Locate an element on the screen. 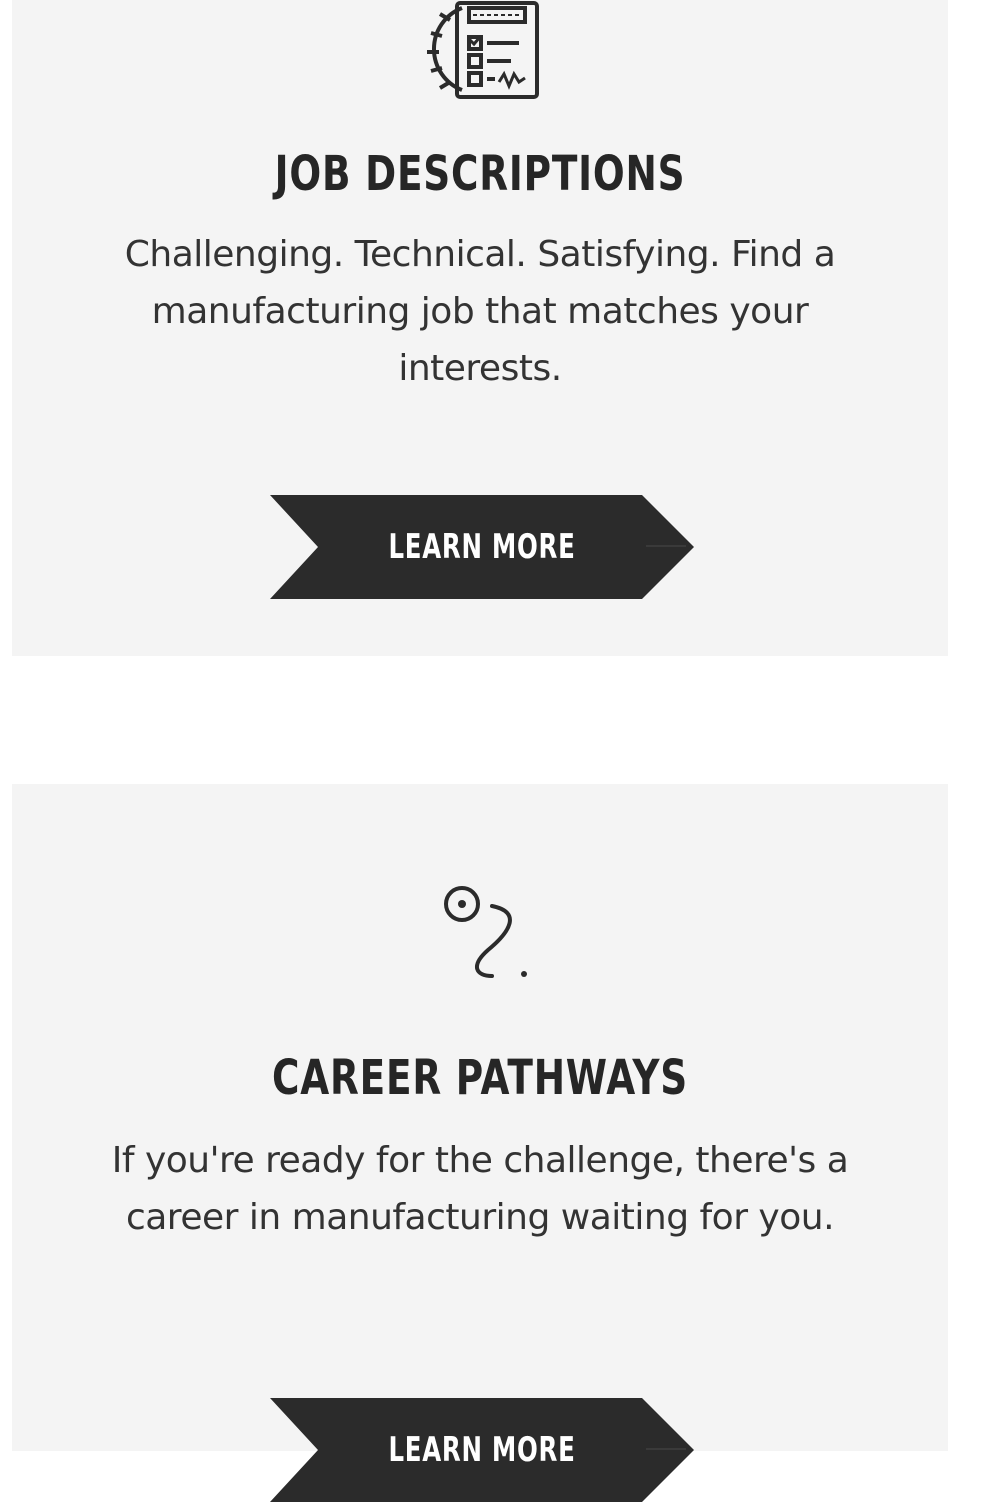 Image resolution: width=1000 pixels, height=1502 pixels. checklist-gear-icon is located at coordinates (480, 50).